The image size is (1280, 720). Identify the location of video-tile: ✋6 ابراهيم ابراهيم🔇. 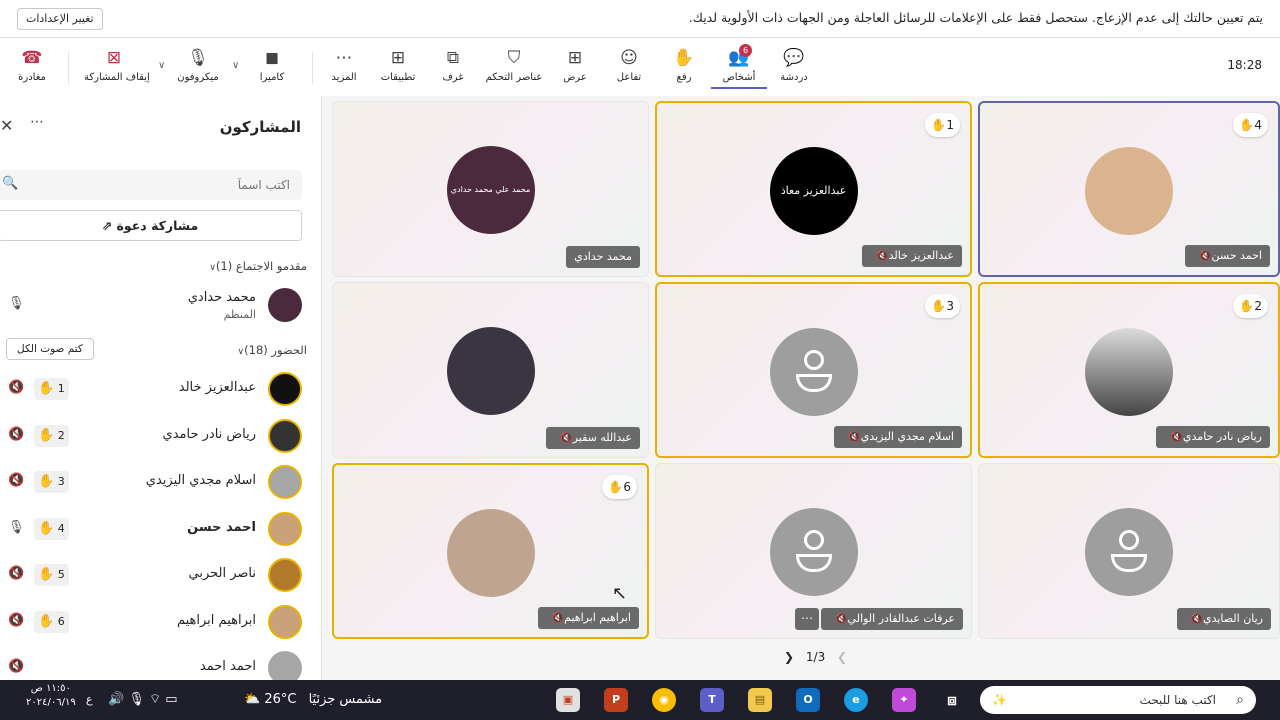
(490, 551).